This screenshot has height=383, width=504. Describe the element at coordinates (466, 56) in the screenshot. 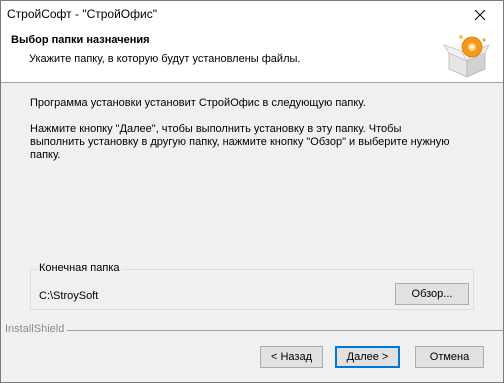

I see `installer-box-icon` at that location.